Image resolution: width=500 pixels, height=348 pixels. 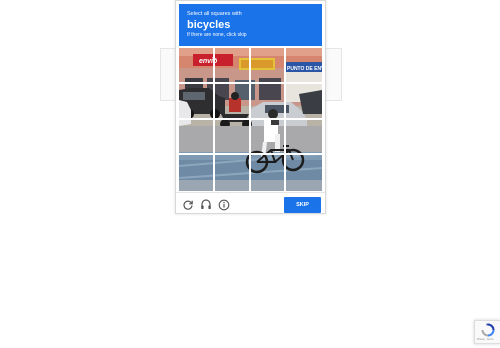 I want to click on audio-icon, so click(x=206, y=205).